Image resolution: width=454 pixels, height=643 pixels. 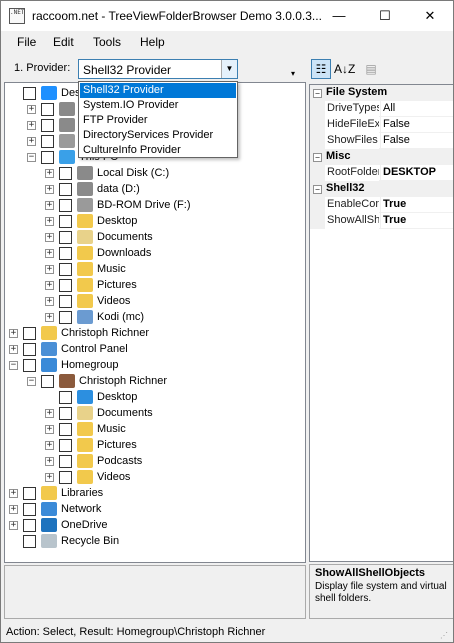 I want to click on property-row: ShowAllShellObjectsTrue, so click(x=381, y=221).